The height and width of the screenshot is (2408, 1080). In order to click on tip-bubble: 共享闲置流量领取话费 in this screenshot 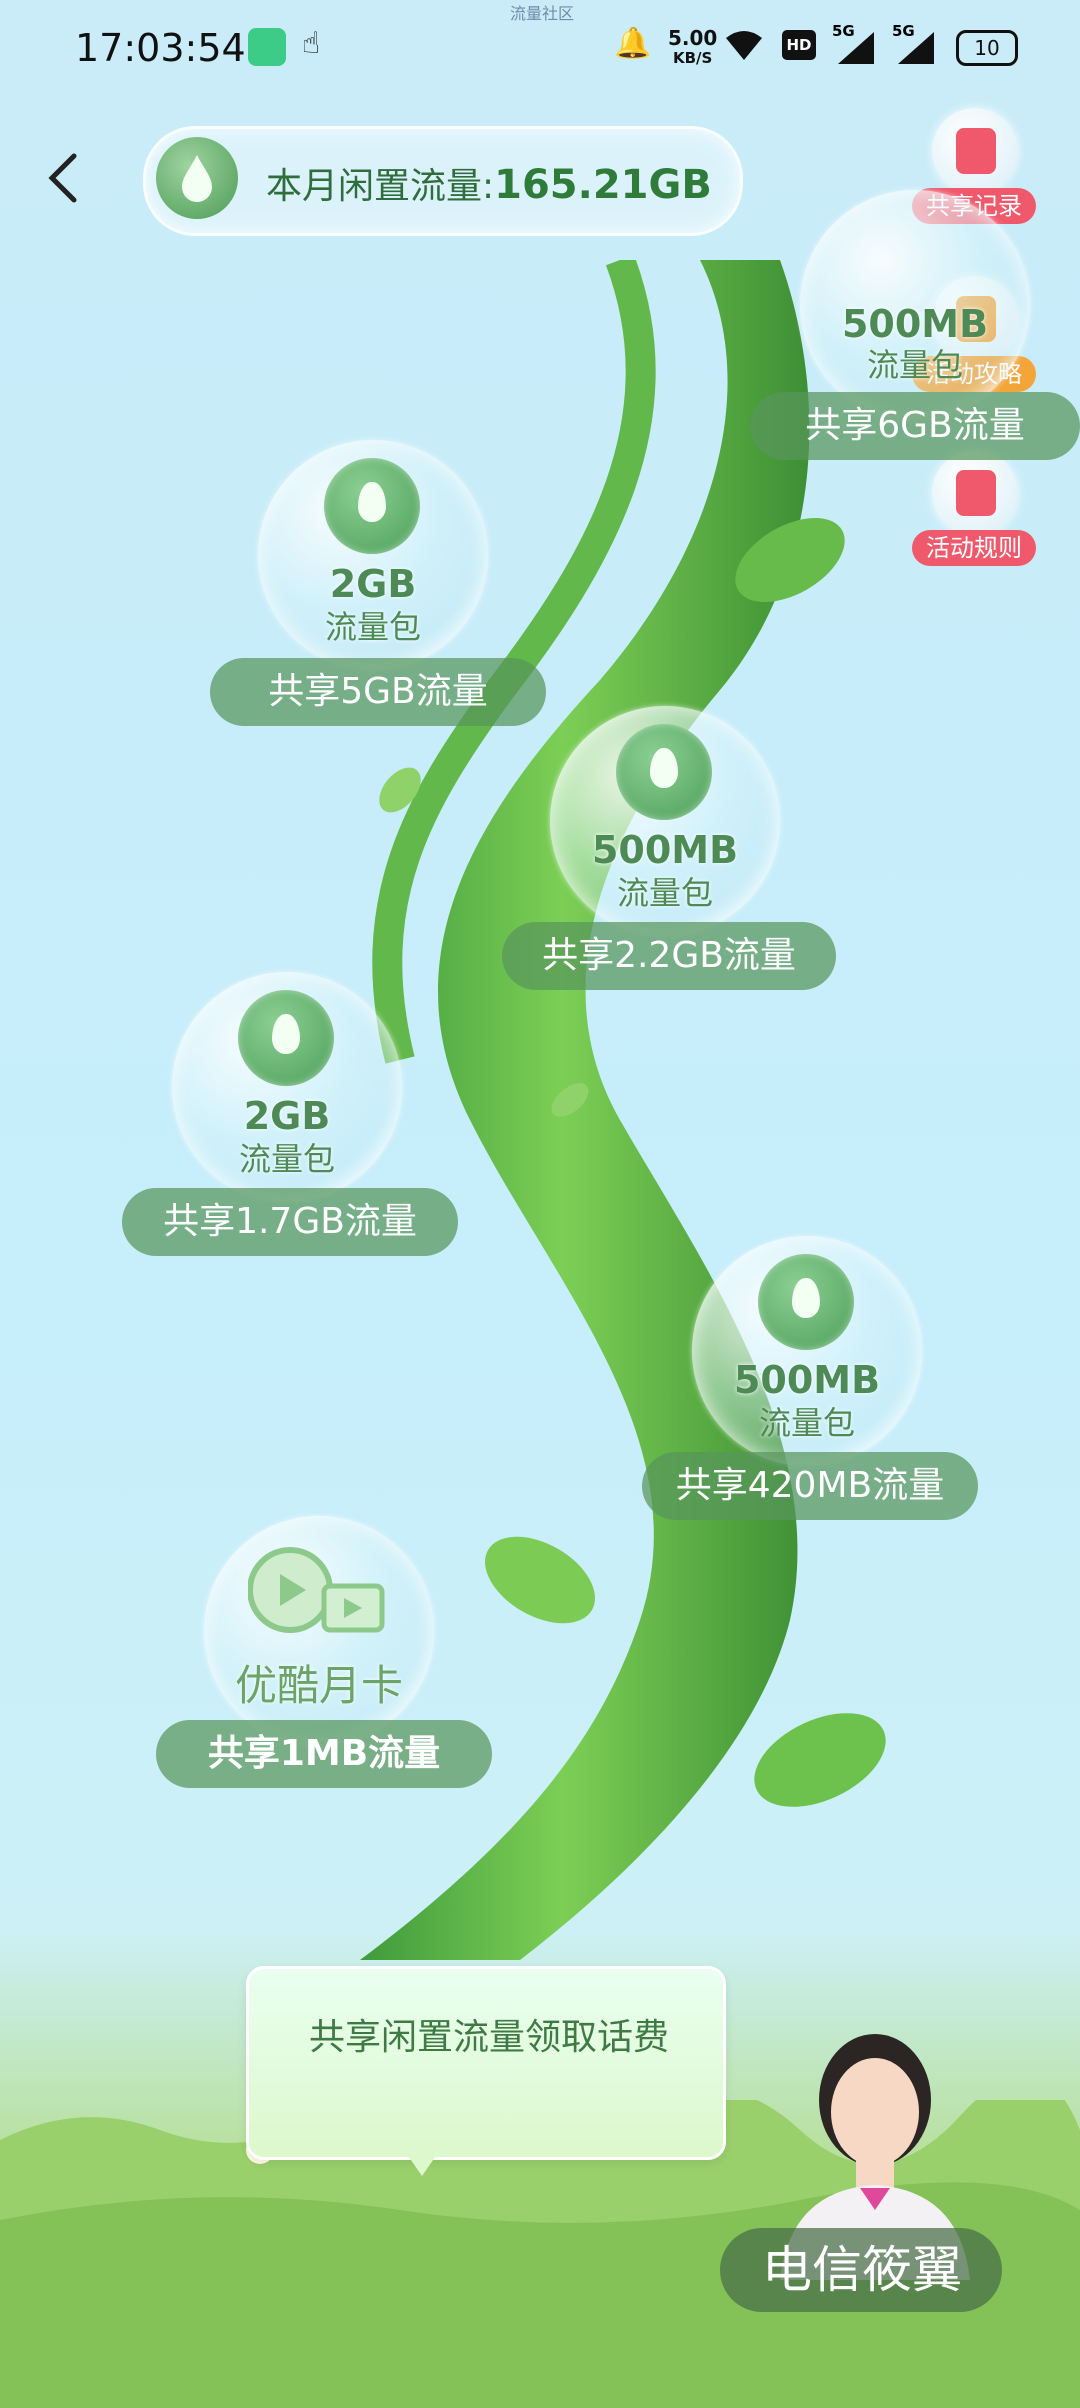, I will do `click(486, 2063)`.